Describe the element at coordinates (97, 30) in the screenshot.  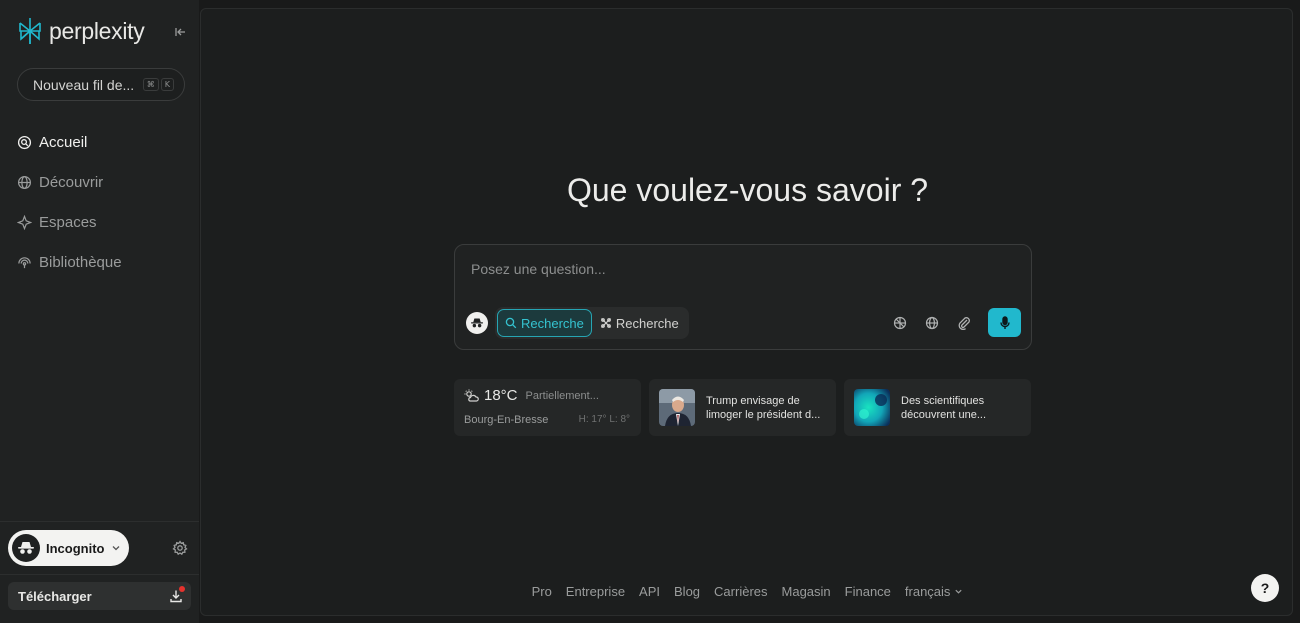
I see `brand-name: perplexity` at that location.